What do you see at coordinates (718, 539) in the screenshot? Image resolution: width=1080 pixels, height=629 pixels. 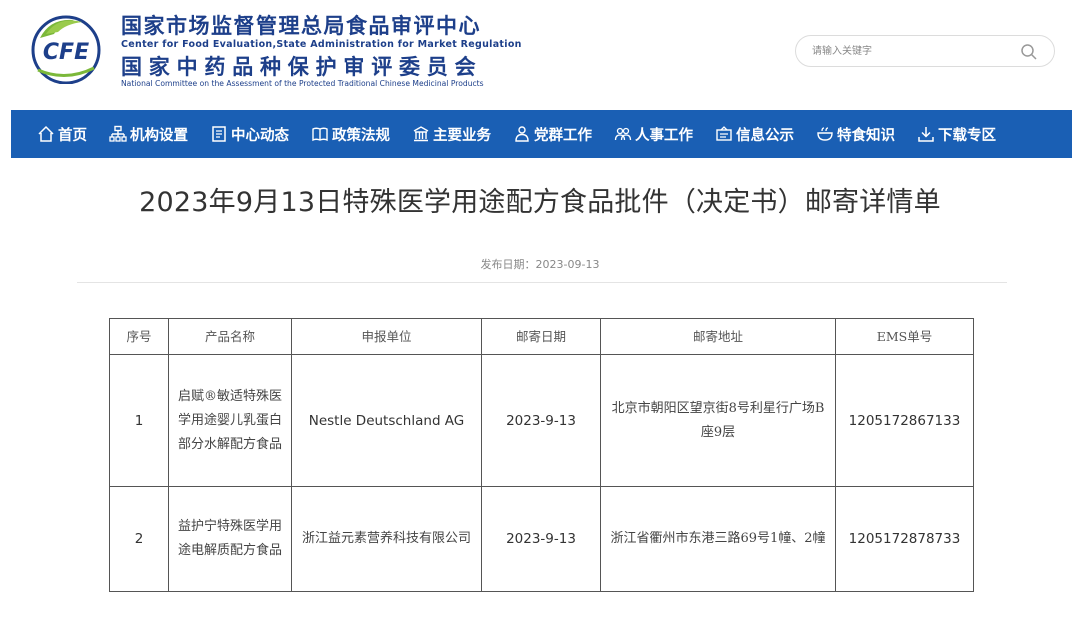 I see `cell-address: 浙江省衢州市东港三路69号1幢、2幢` at bounding box center [718, 539].